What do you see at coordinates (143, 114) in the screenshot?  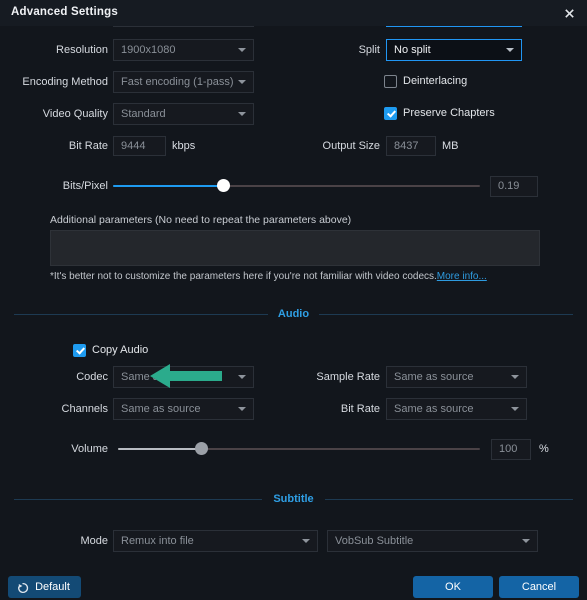 I see `video-quality-value: Standard` at bounding box center [143, 114].